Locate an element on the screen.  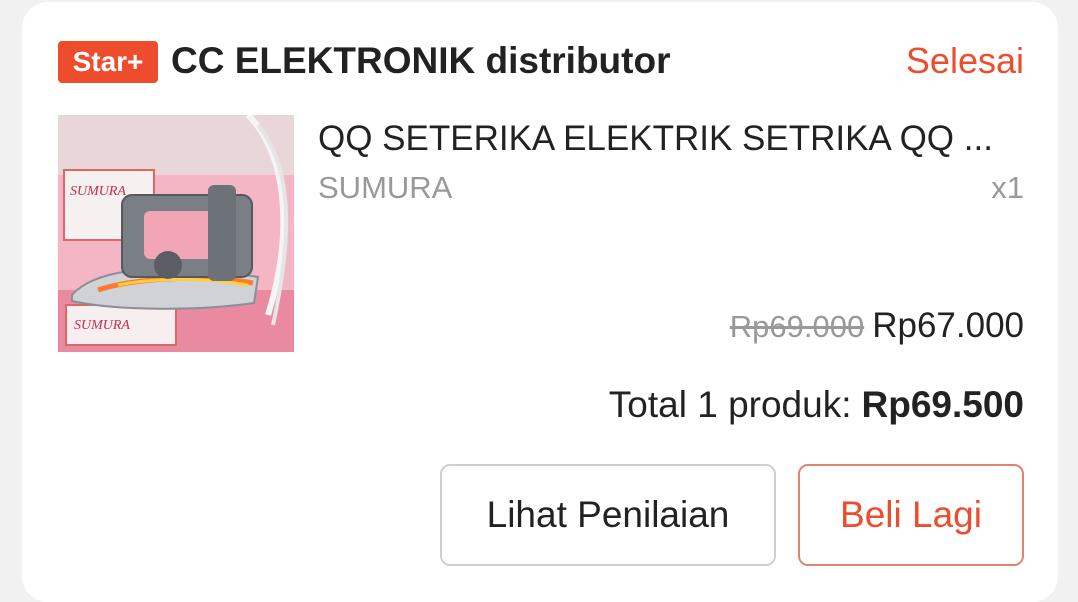
current-price: Rp67.000 is located at coordinates (948, 325).